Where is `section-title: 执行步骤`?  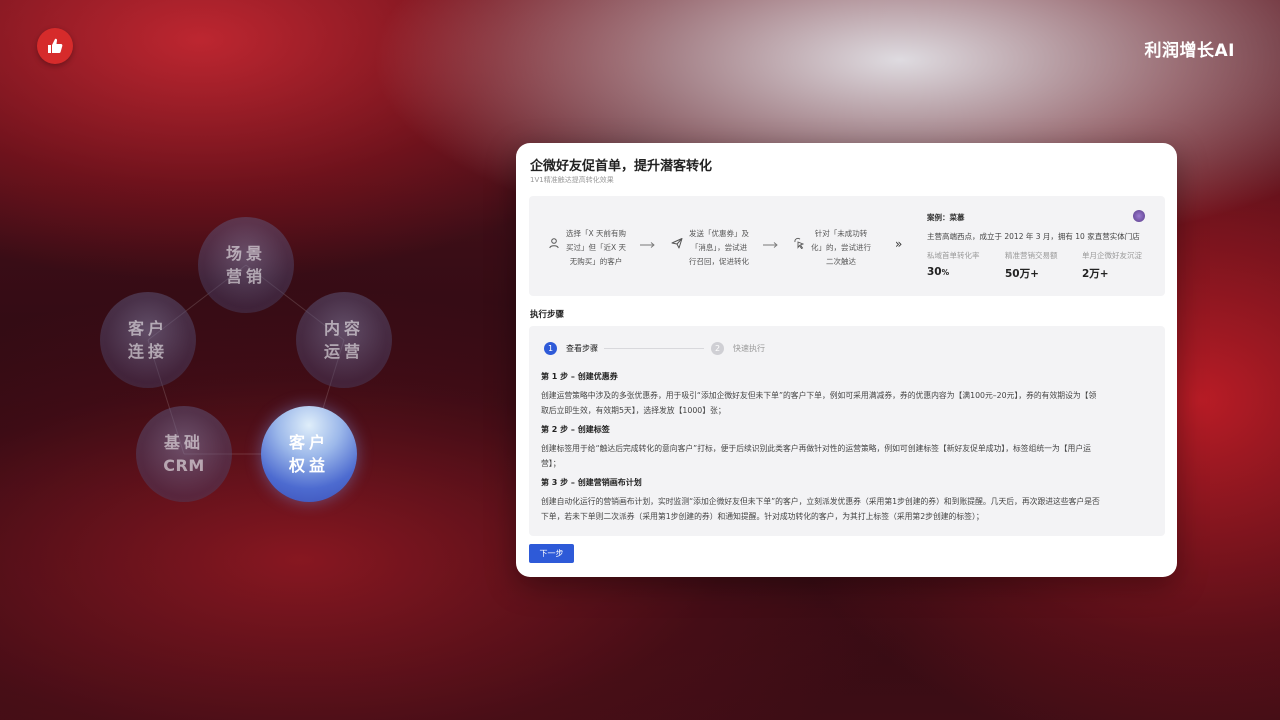 section-title: 执行步骤 is located at coordinates (547, 315).